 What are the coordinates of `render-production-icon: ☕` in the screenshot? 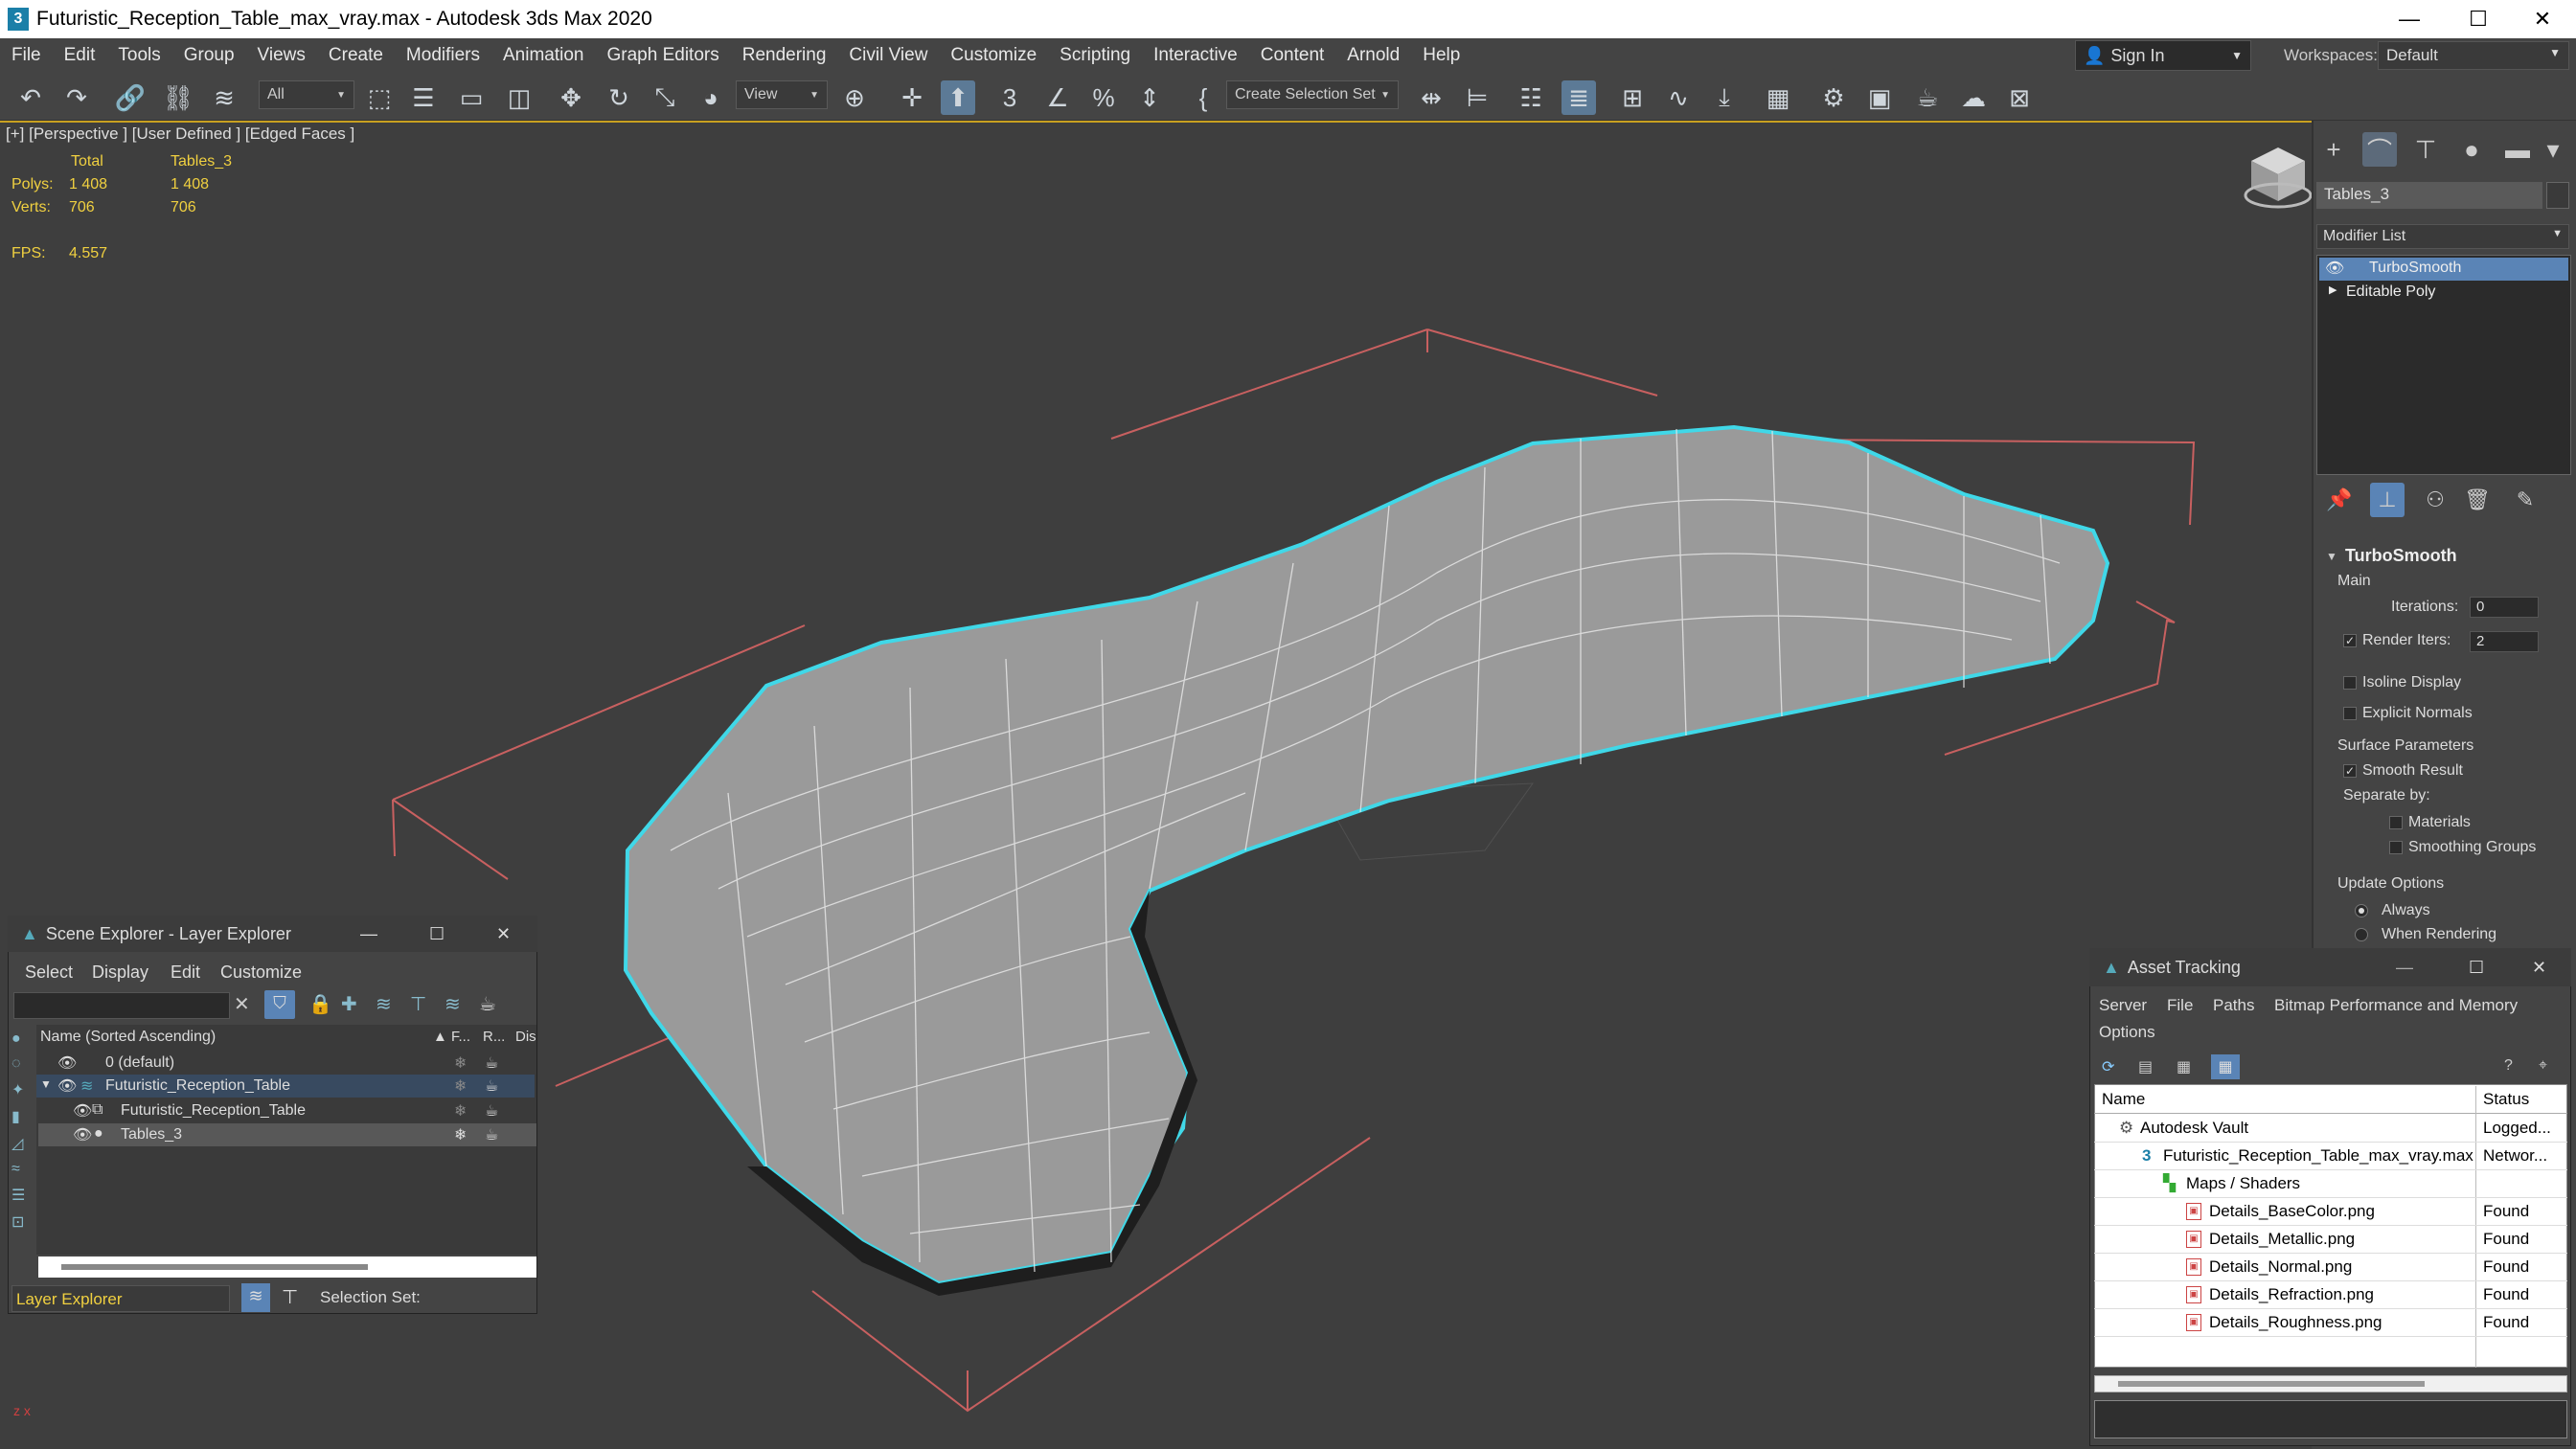 It's located at (1928, 97).